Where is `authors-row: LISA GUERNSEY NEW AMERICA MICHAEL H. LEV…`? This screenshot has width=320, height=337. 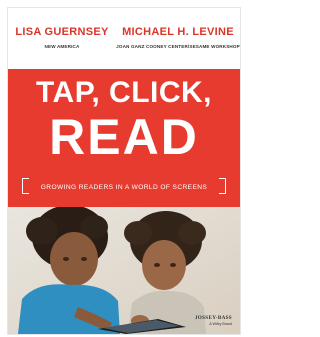
authors-row: LISA GUERNSEY NEW AMERICA MICHAEL H. LEV… is located at coordinates (124, 46).